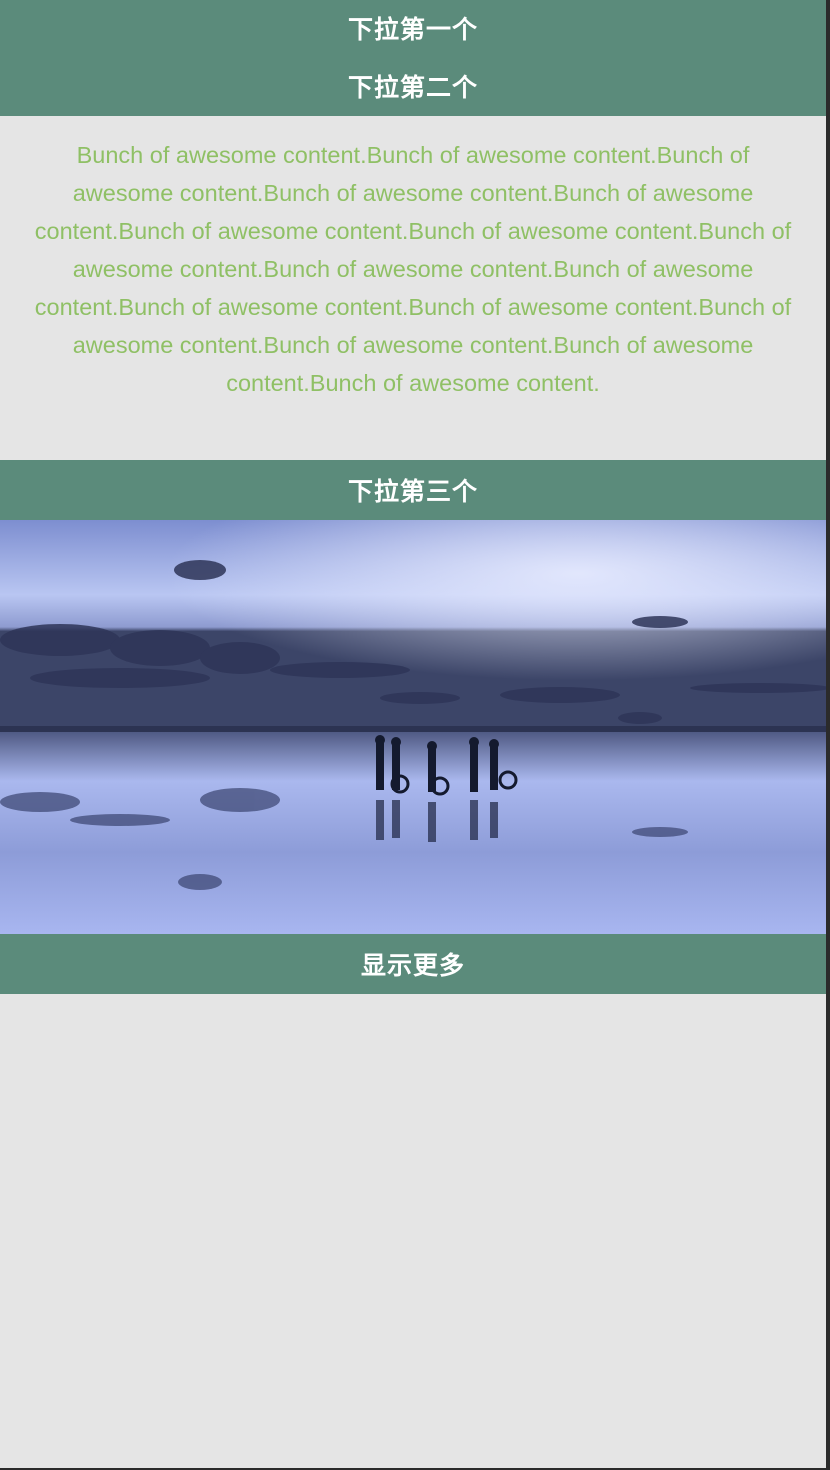 The height and width of the screenshot is (1470, 830). Describe the element at coordinates (413, 964) in the screenshot. I see `show-more-button: 显示更多` at that location.